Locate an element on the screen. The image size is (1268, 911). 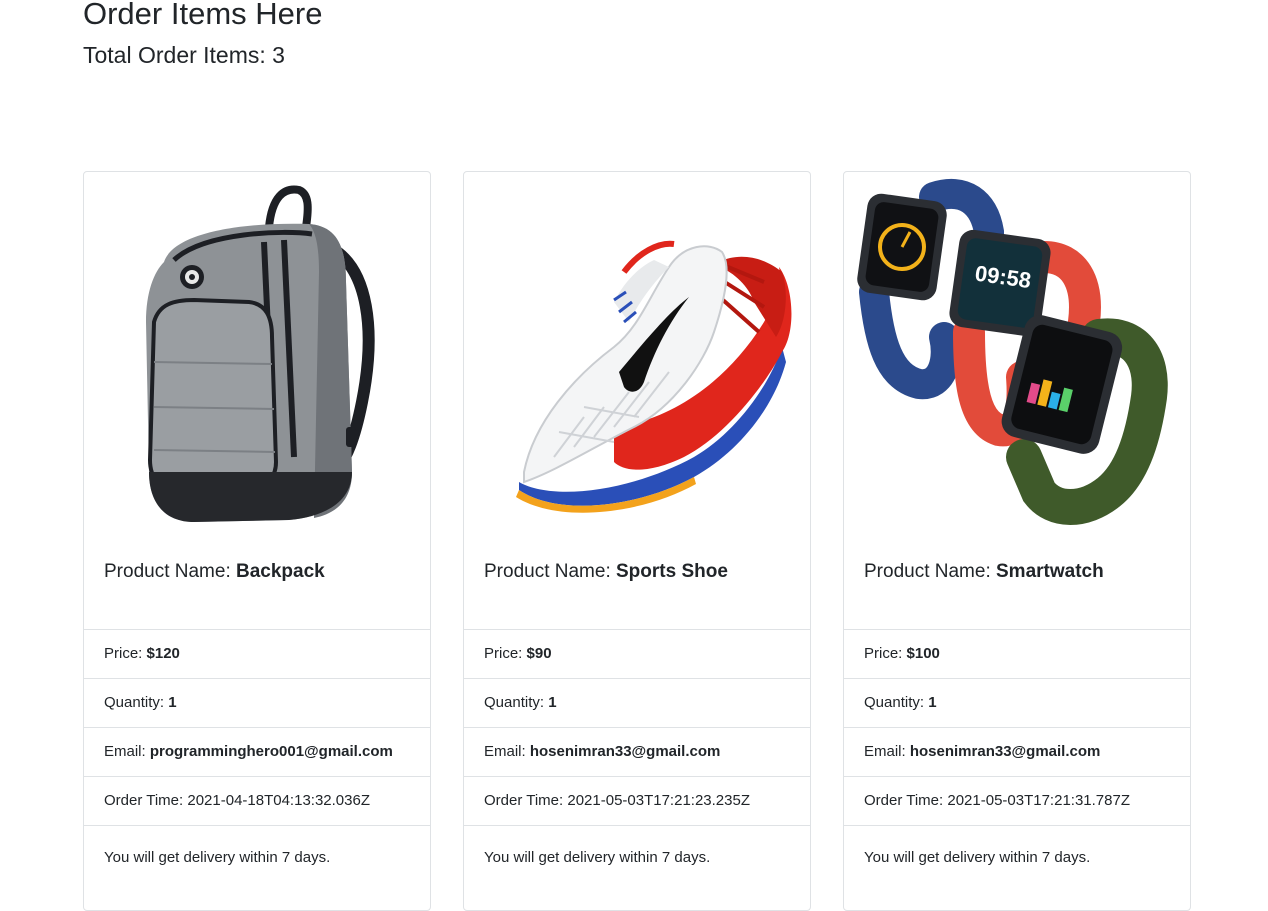
price-value: $120 is located at coordinates (163, 653).